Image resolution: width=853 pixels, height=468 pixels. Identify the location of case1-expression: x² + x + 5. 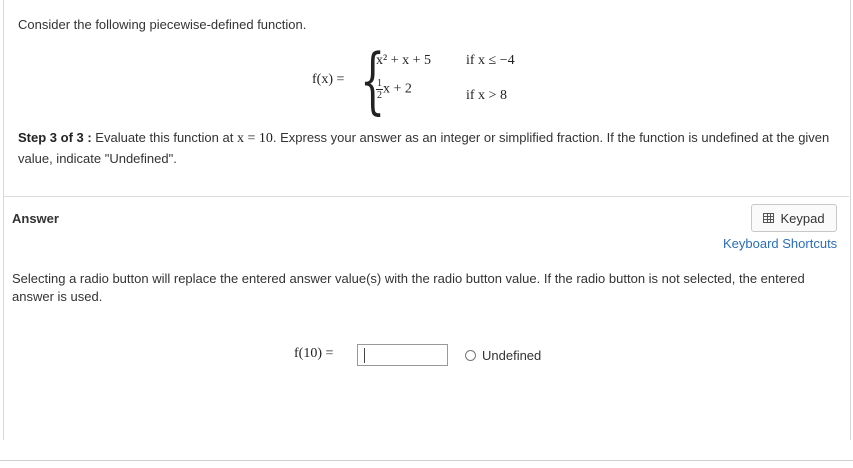
(403, 60).